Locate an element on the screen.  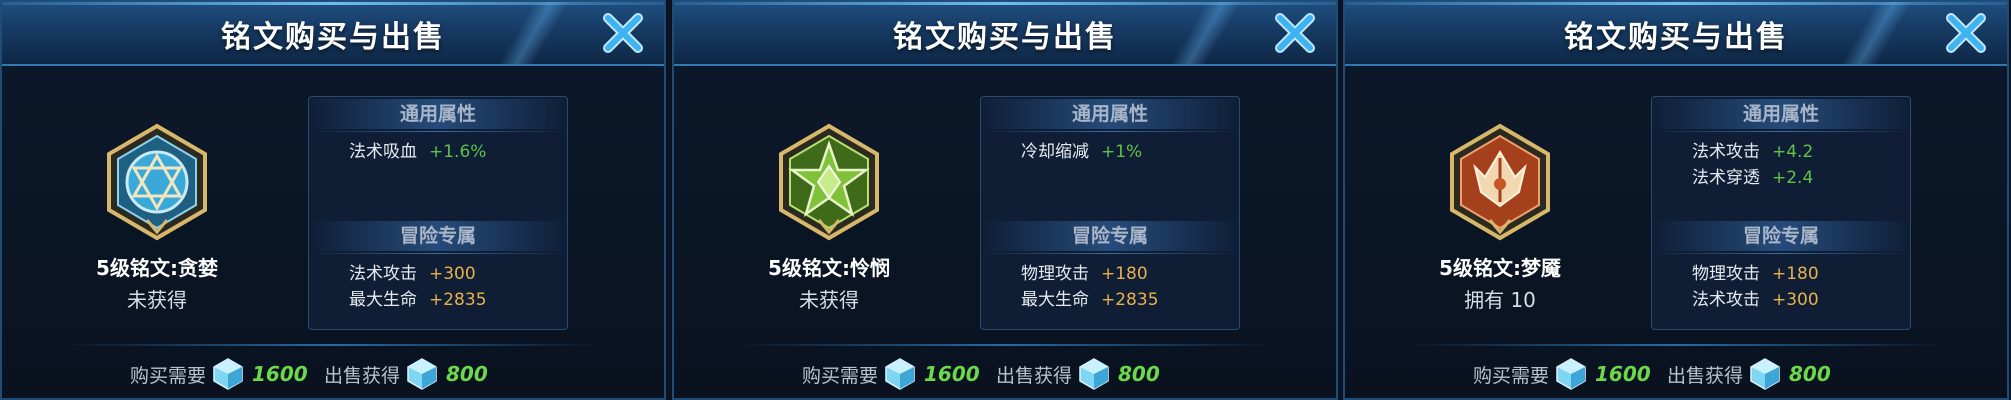
attribute-row: 法术吸血 +1.6% is located at coordinates (438, 152).